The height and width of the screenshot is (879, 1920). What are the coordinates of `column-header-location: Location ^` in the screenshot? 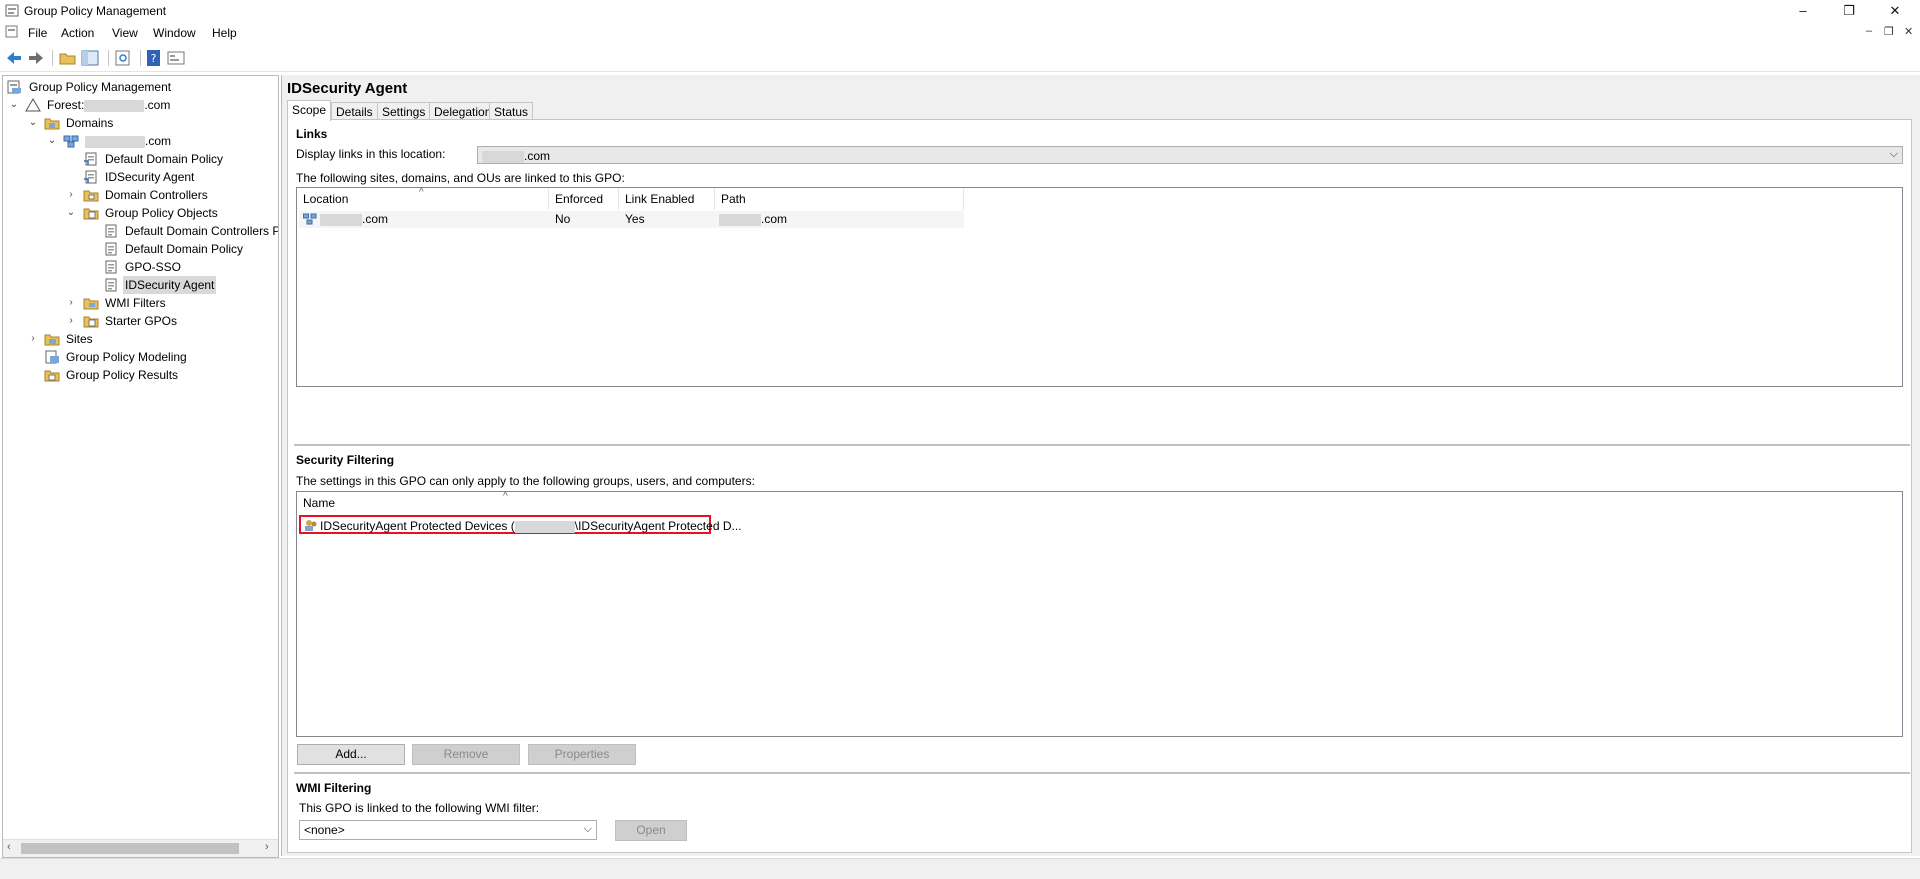 It's located at (423, 198).